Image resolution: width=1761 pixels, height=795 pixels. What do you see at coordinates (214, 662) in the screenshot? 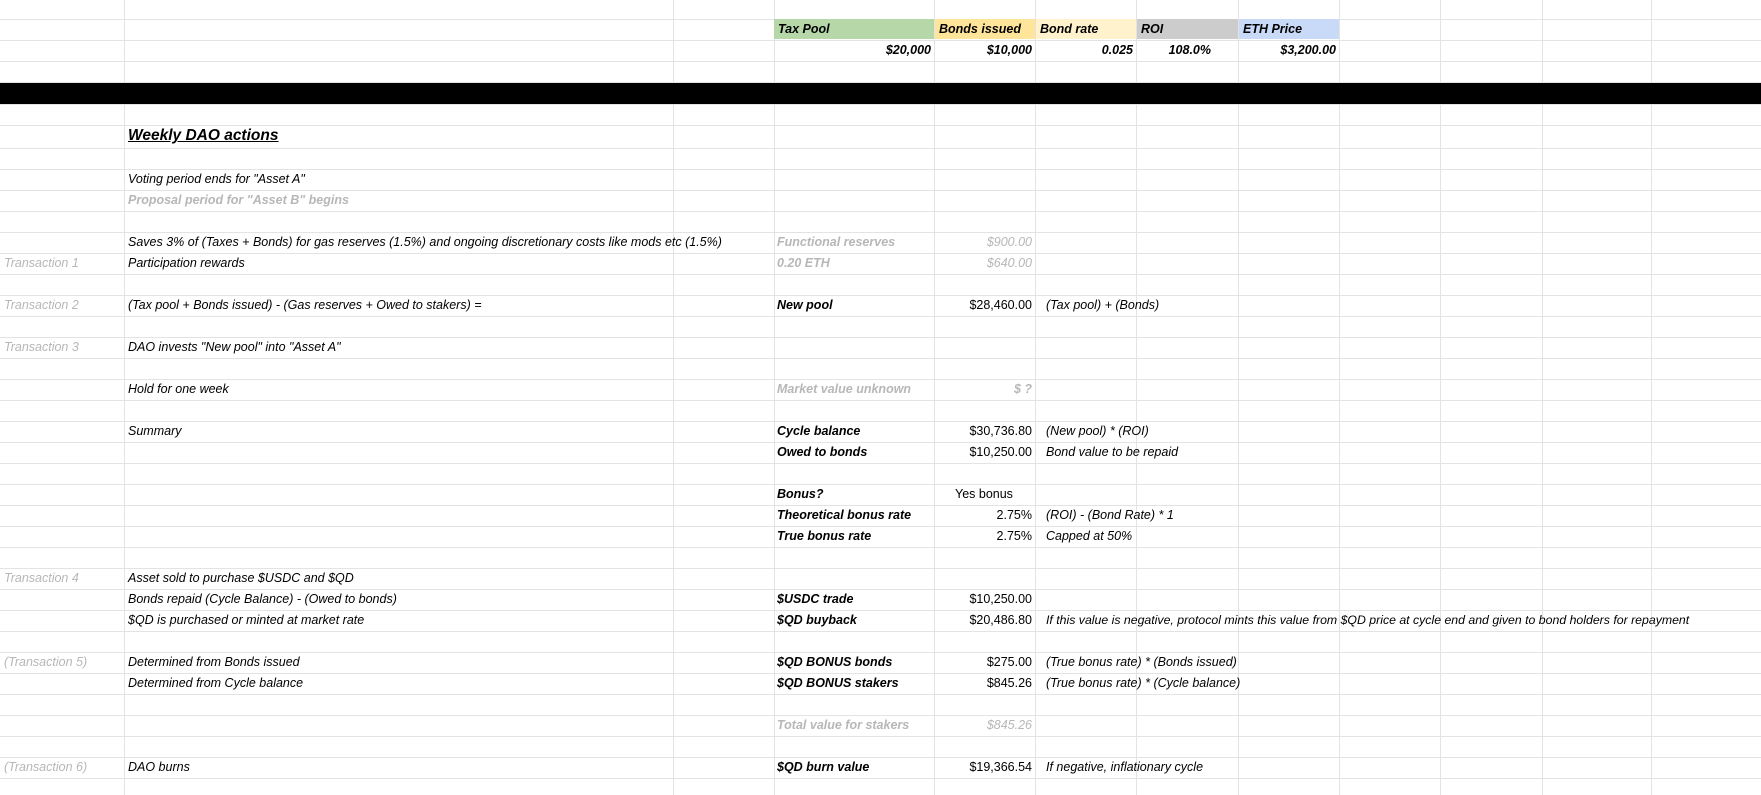
I see `bonus-bonds-source-text: Determined from Bonds issued` at bounding box center [214, 662].